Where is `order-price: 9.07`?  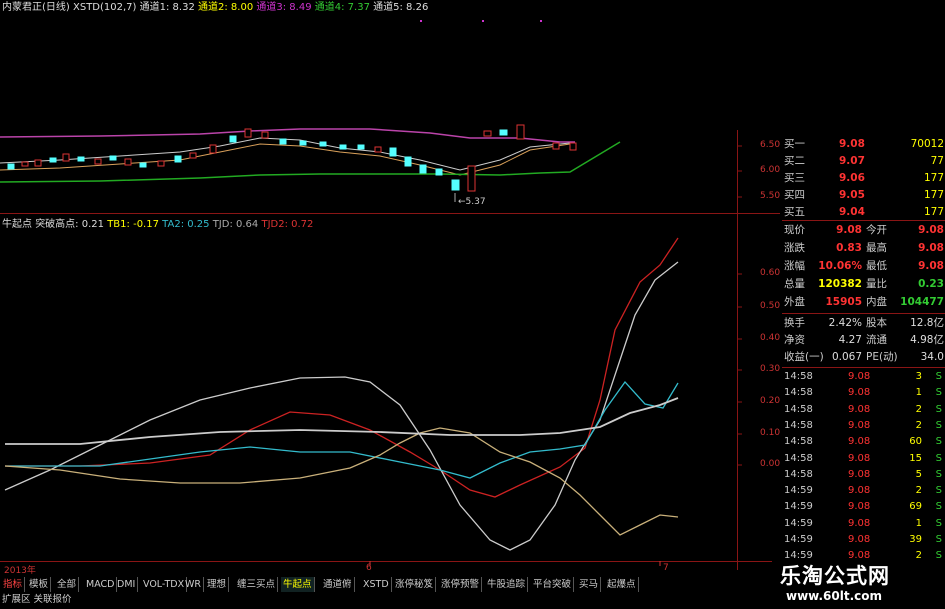
order-price: 9.07 is located at coordinates (852, 161).